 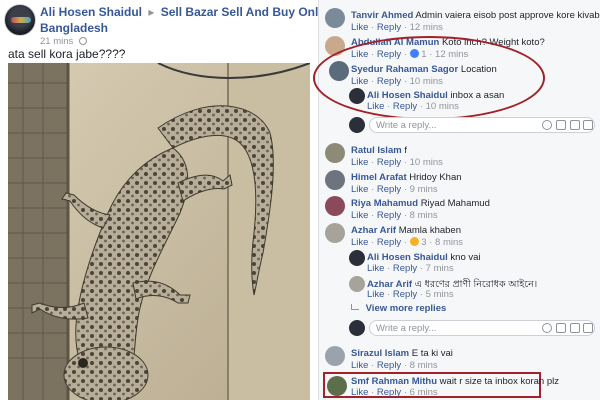 What do you see at coordinates (423, 242) in the screenshot?
I see `reaction-count: 3` at bounding box center [423, 242].